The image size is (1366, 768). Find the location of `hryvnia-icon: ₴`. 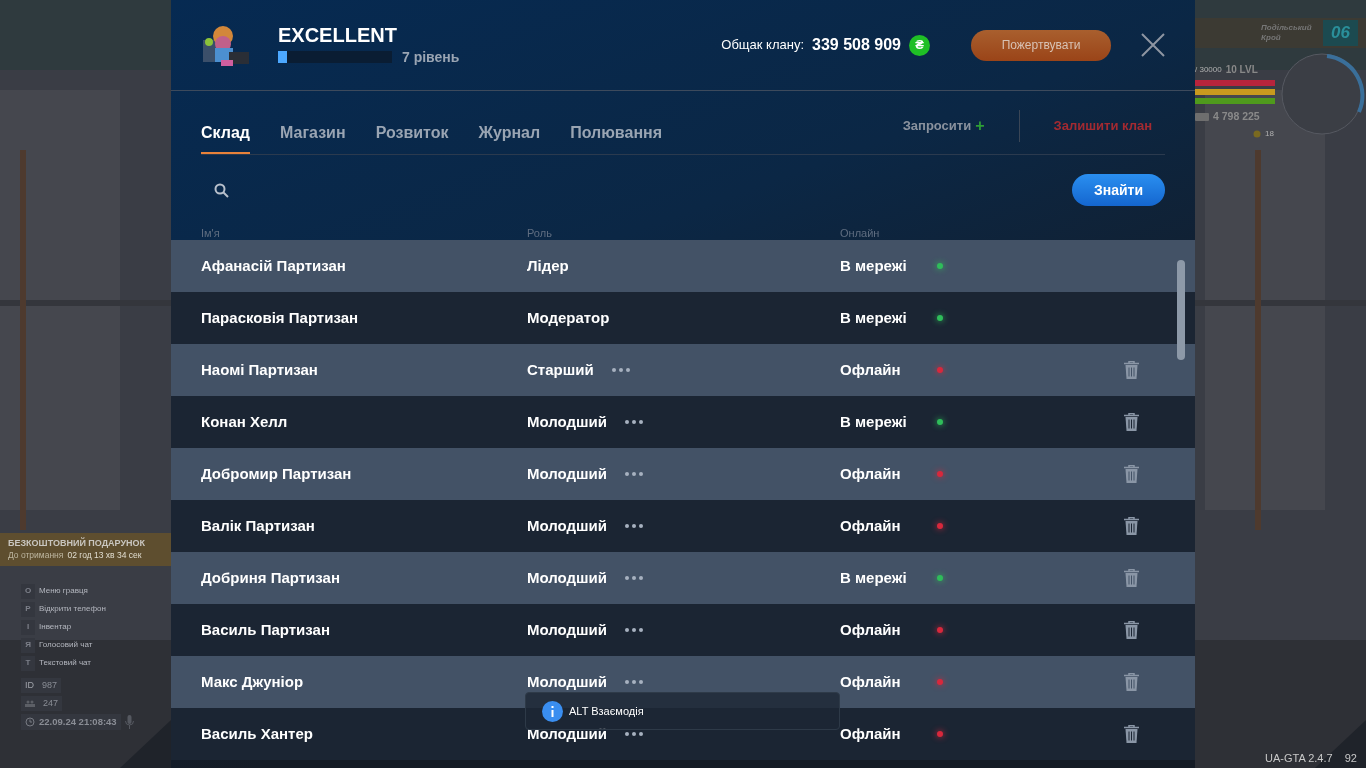

hryvnia-icon: ₴ is located at coordinates (919, 45).